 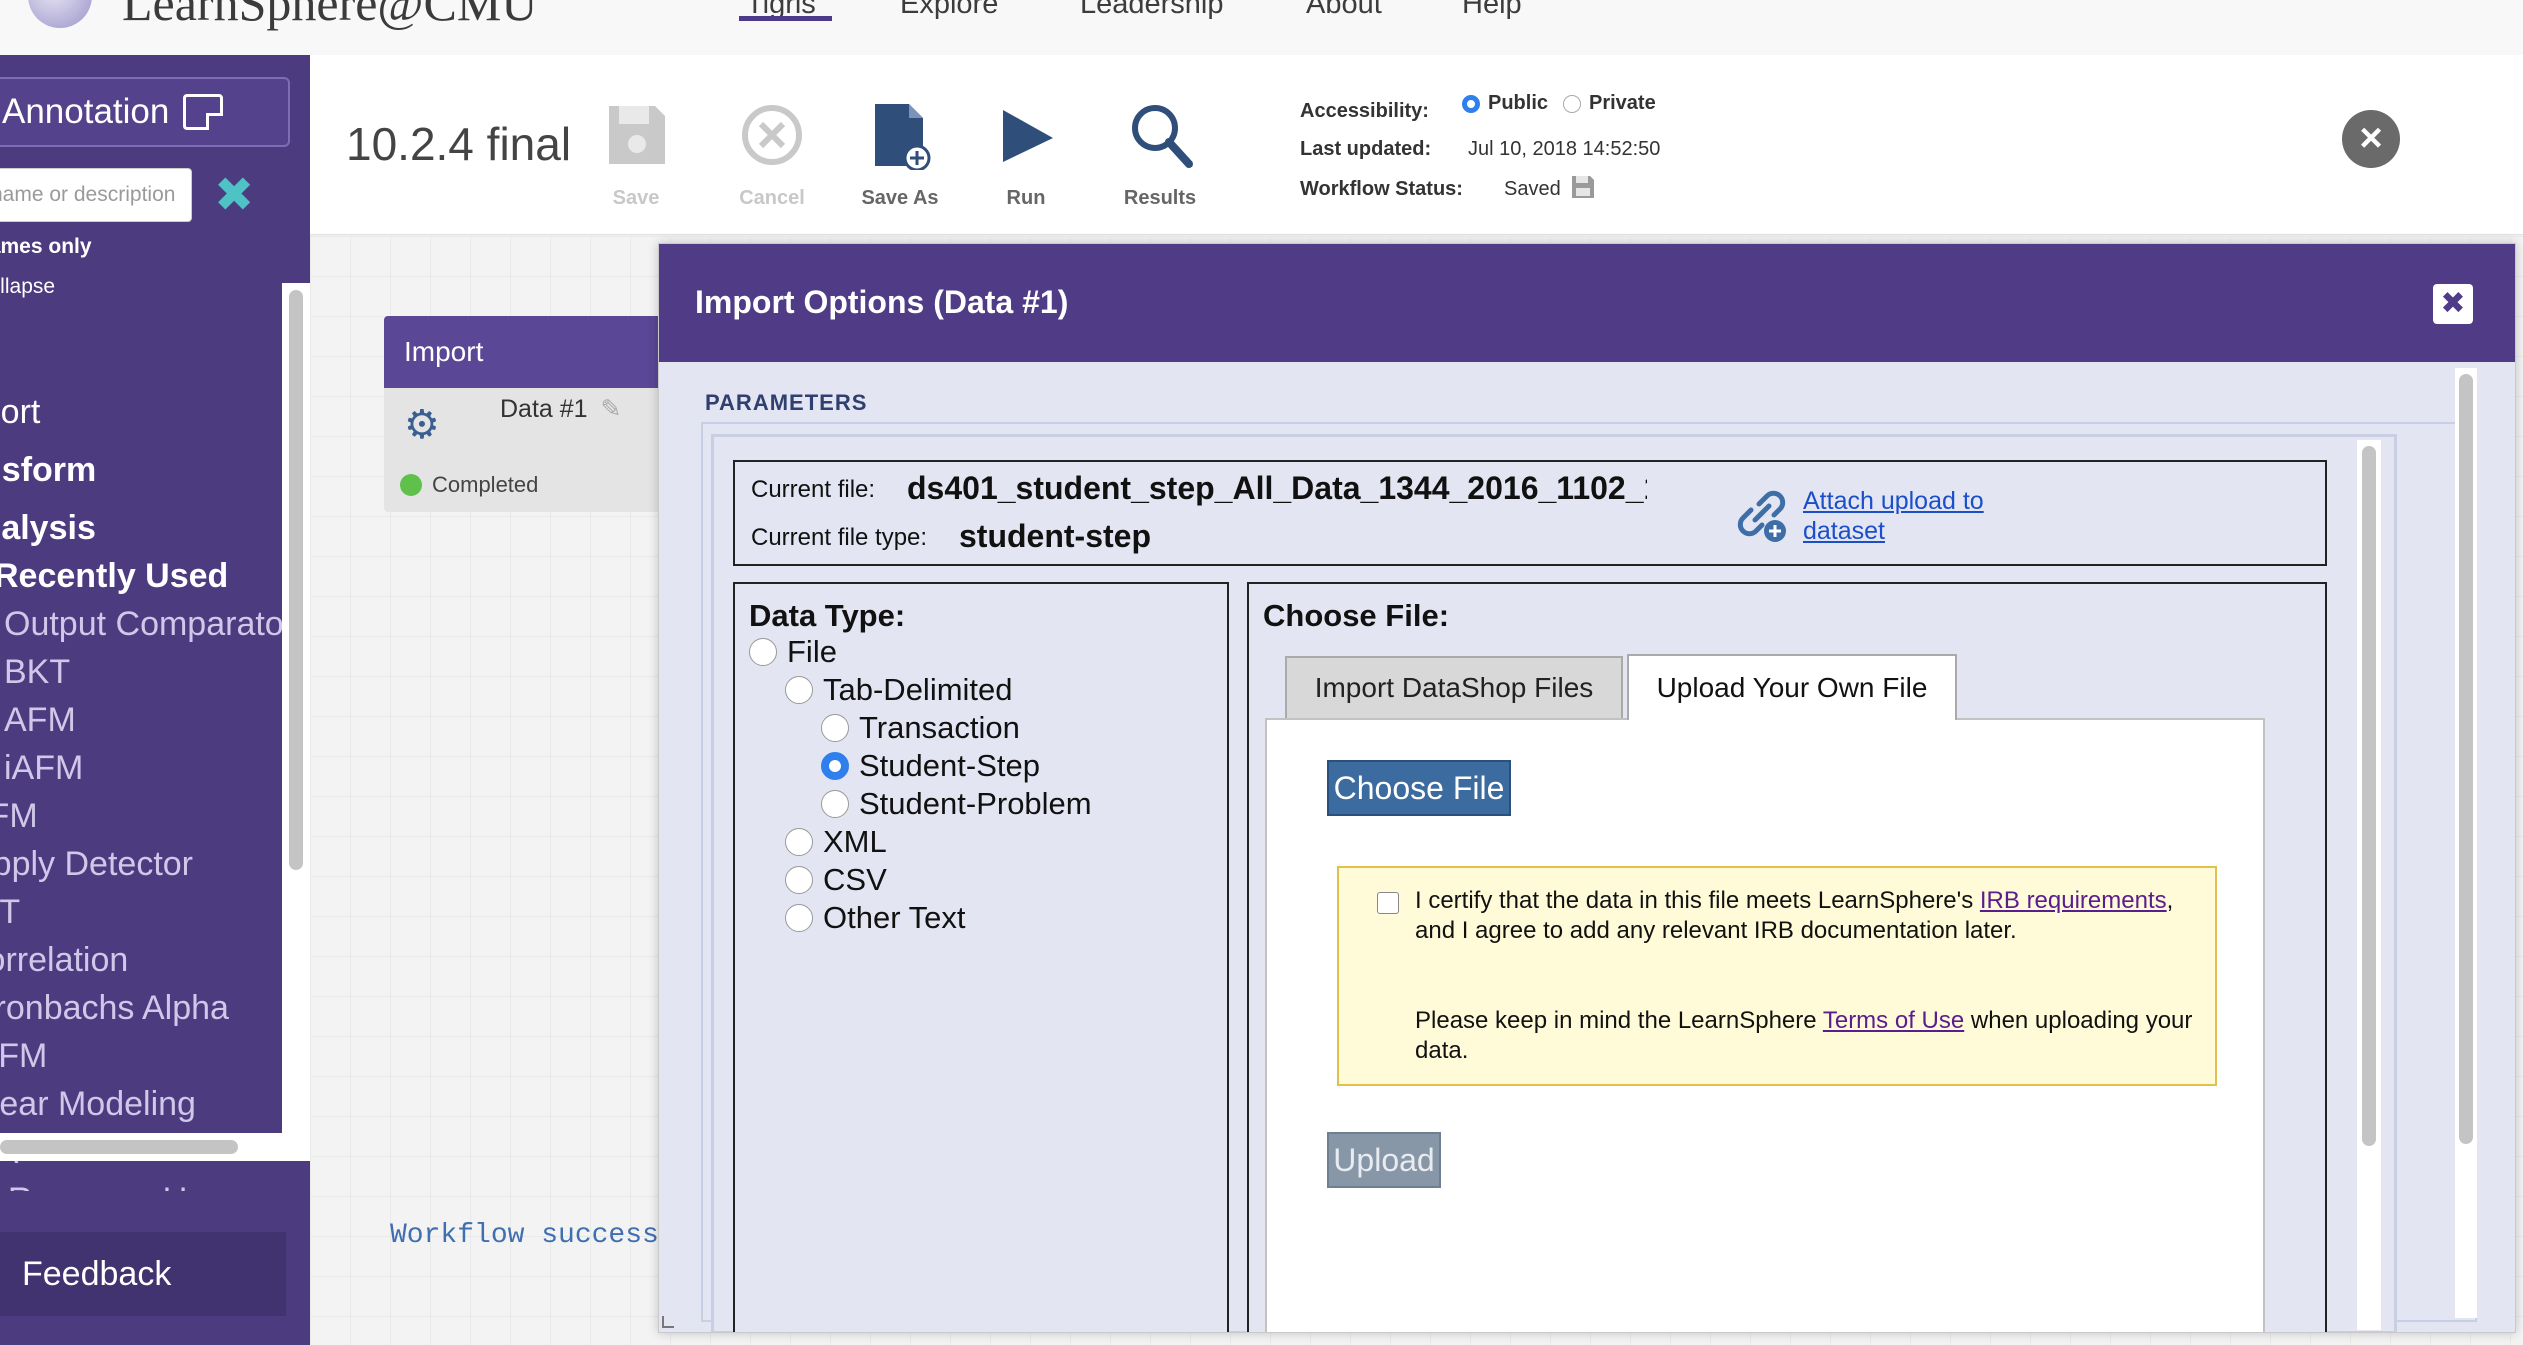 What do you see at coordinates (98, 1104) in the screenshot?
I see `tree-item-linear-modeling: Linear Modeling` at bounding box center [98, 1104].